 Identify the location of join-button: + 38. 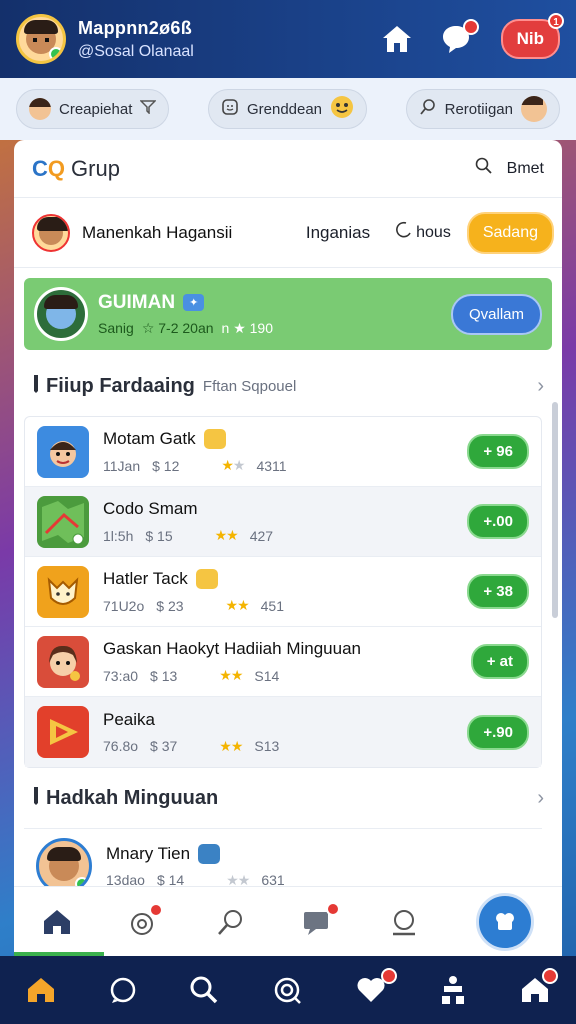
(498, 591).